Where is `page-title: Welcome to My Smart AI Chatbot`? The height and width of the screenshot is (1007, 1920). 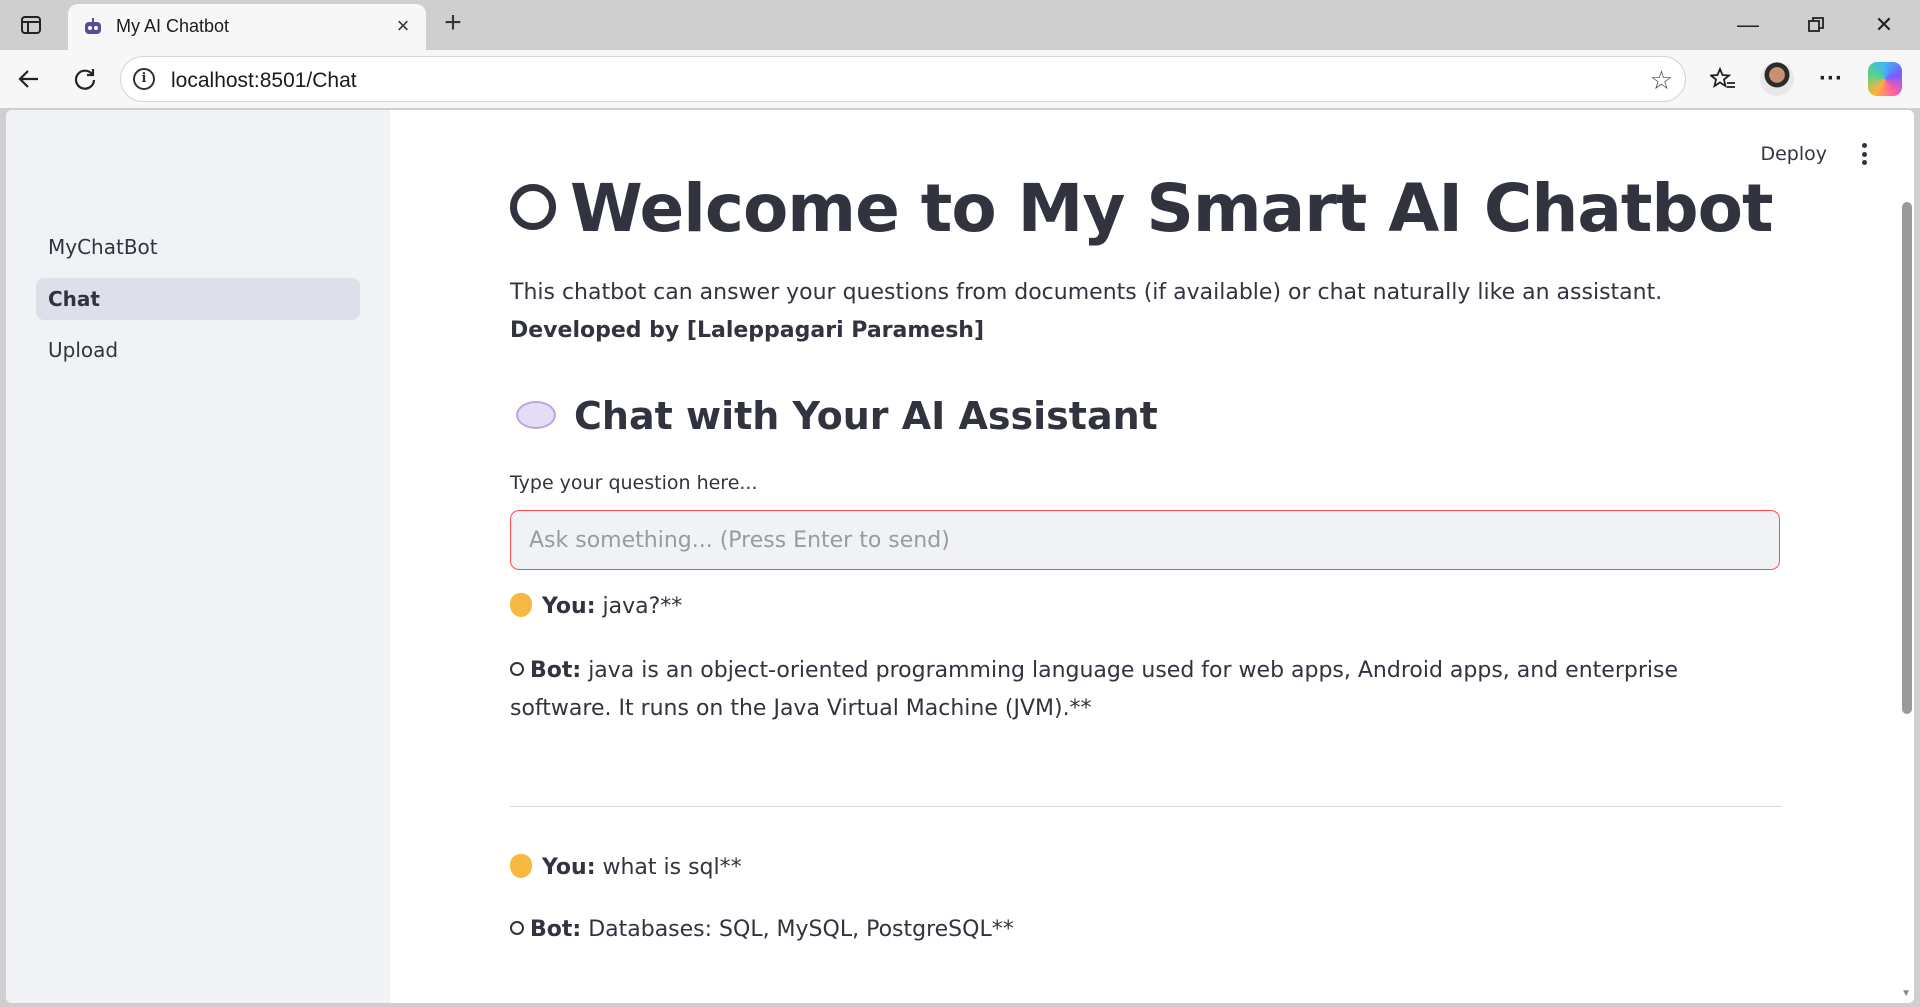
page-title: Welcome to My Smart AI Chatbot is located at coordinates (1142, 208).